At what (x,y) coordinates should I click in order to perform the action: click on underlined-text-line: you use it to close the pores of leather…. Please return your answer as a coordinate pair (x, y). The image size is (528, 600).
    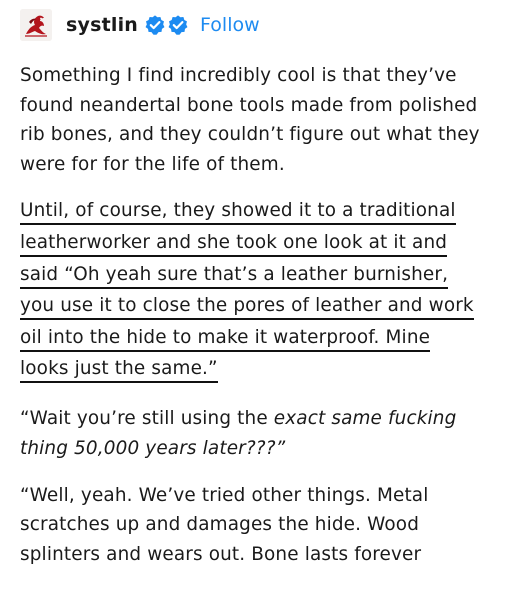
    Looking at the image, I should click on (247, 306).